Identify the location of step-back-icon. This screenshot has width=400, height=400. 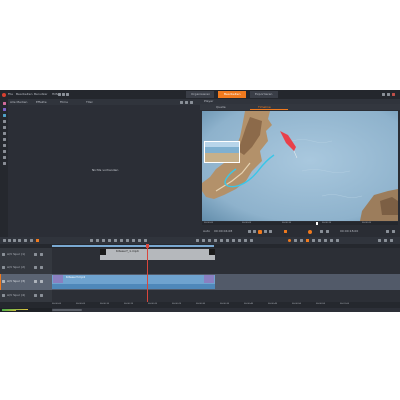
(254, 231).